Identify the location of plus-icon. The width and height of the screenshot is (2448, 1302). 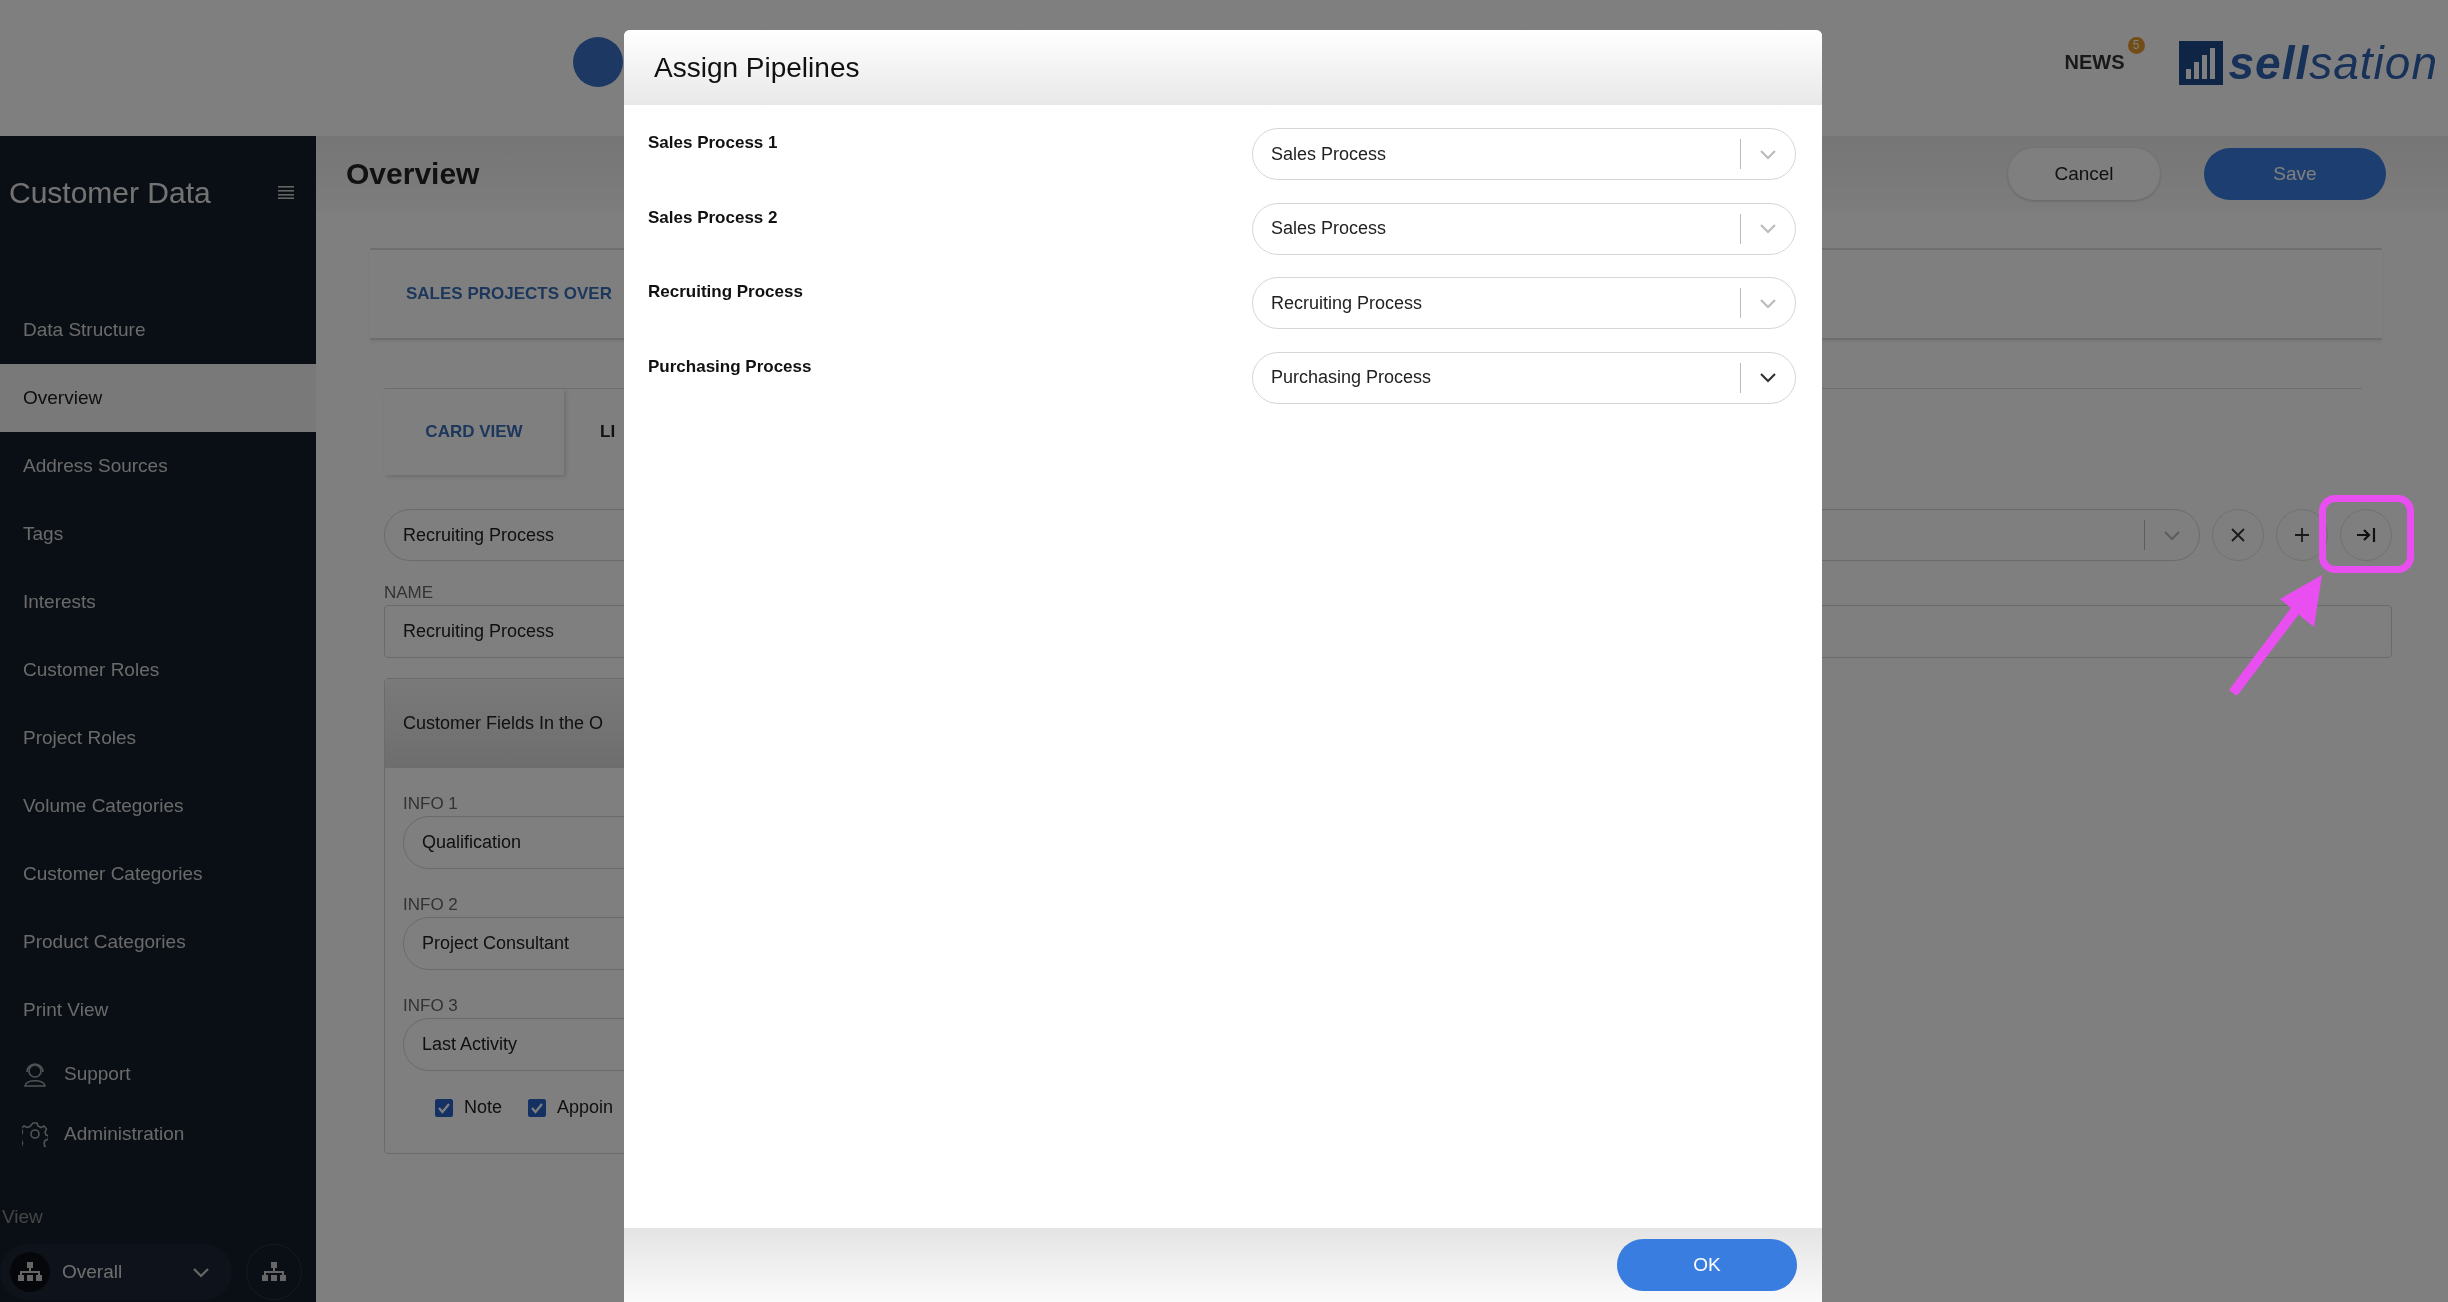
(2302, 535).